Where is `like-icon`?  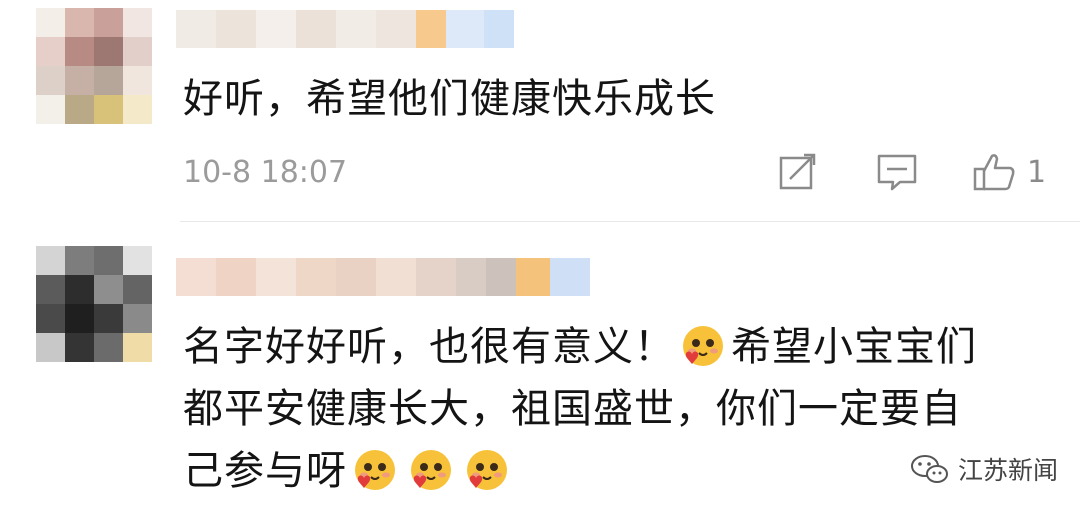
like-icon is located at coordinates (994, 172).